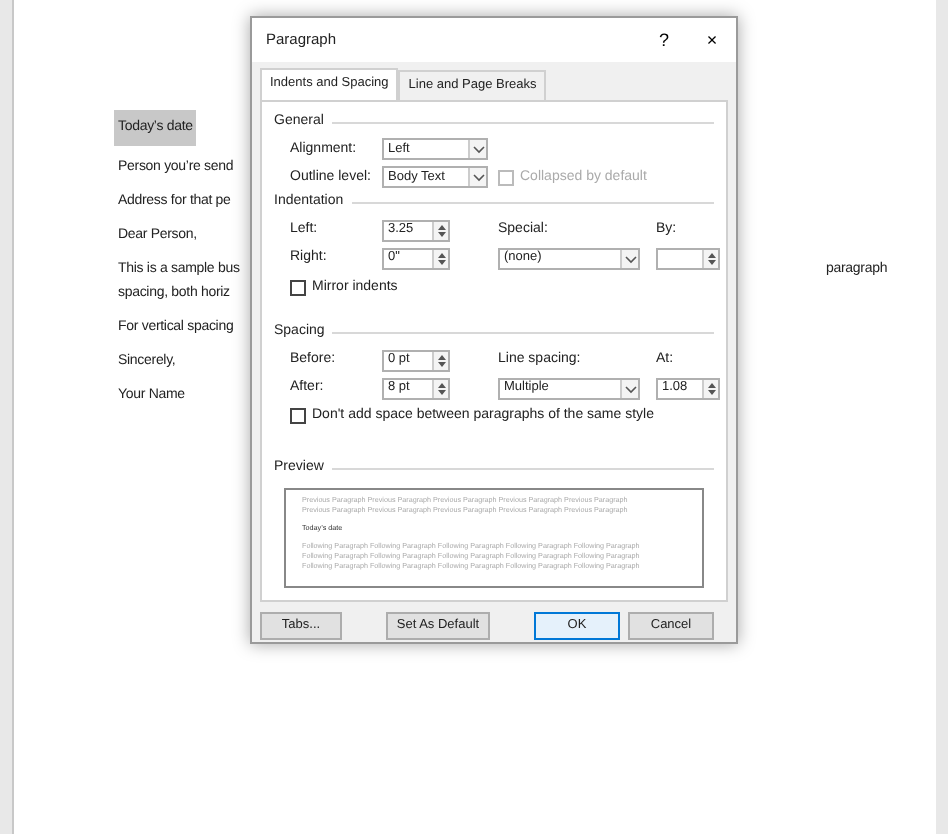  Describe the element at coordinates (664, 40) in the screenshot. I see `help-button: ?` at that location.